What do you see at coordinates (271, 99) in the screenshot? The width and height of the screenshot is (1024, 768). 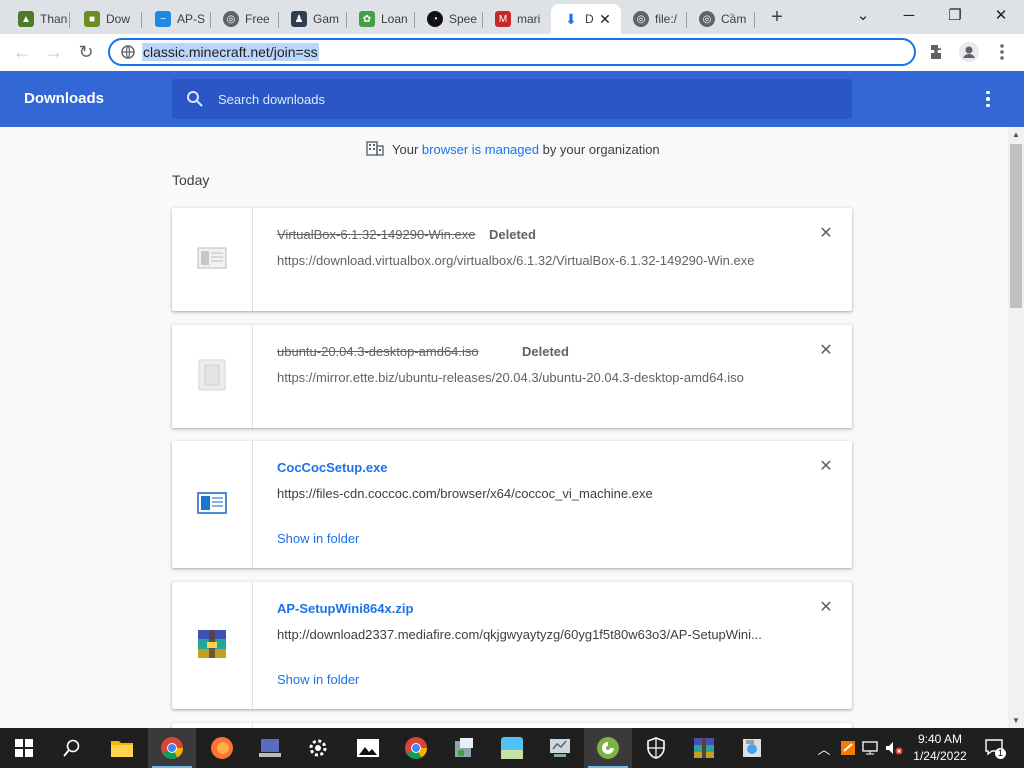 I see `search-placeholder: Search downloads` at bounding box center [271, 99].